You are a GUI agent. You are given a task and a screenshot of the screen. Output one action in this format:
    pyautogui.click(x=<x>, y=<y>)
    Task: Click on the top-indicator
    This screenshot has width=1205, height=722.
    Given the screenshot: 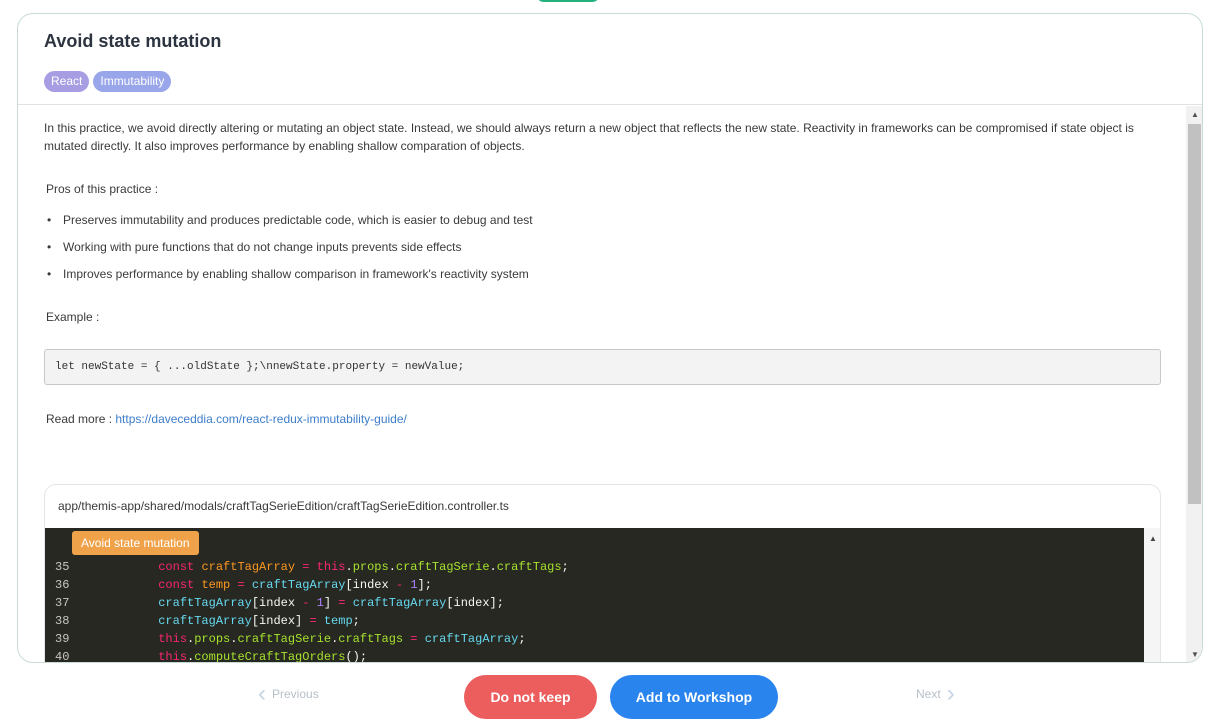 What is the action you would take?
    pyautogui.click(x=568, y=1)
    